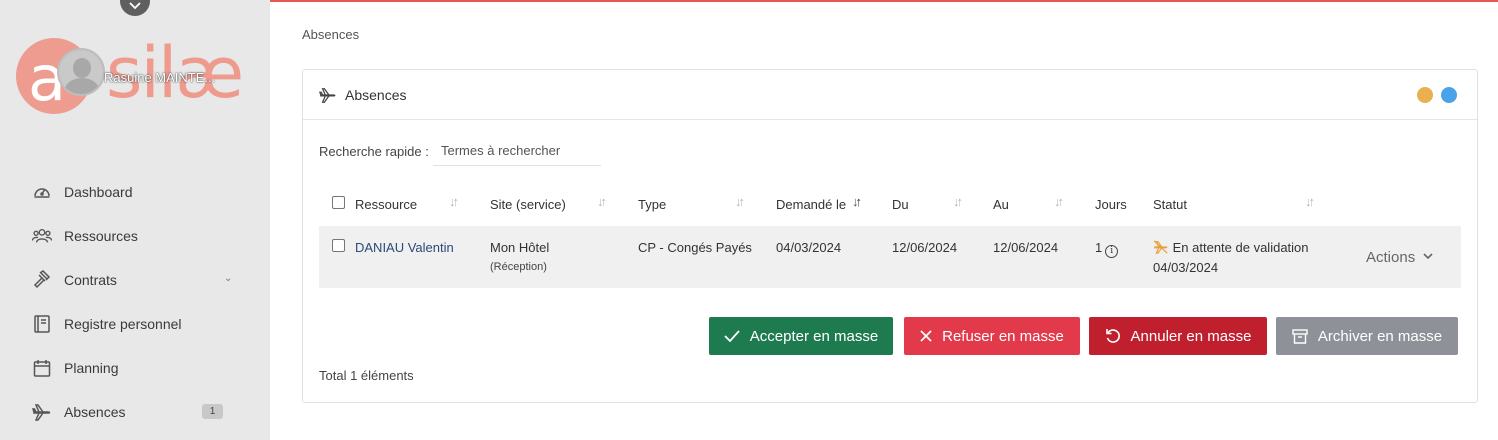 The height and width of the screenshot is (440, 1498). I want to click on column-header-ressource: Ressource, so click(386, 204).